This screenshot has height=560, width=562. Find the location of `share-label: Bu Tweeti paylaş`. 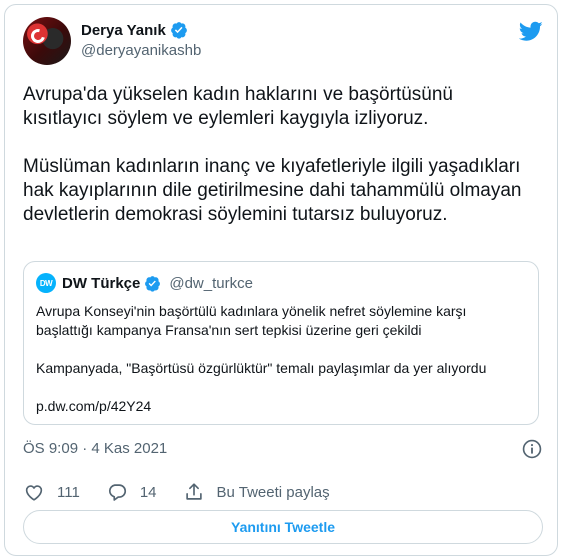

share-label: Bu Tweeti paylaş is located at coordinates (273, 492).